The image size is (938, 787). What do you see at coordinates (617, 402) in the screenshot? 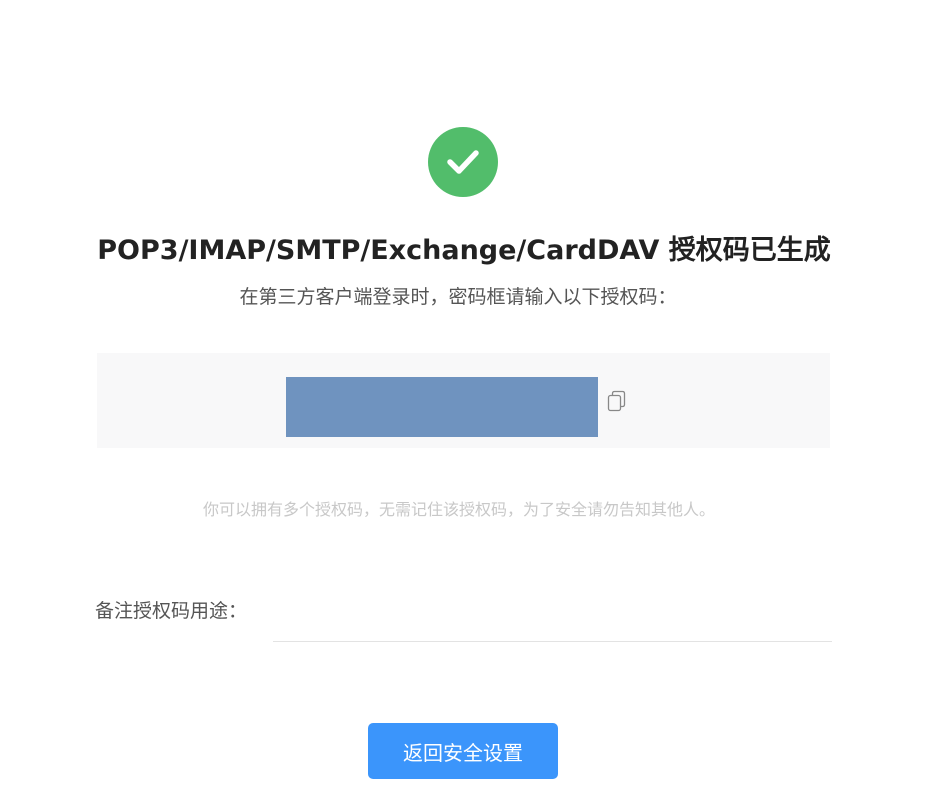
I see `copy-icon` at bounding box center [617, 402].